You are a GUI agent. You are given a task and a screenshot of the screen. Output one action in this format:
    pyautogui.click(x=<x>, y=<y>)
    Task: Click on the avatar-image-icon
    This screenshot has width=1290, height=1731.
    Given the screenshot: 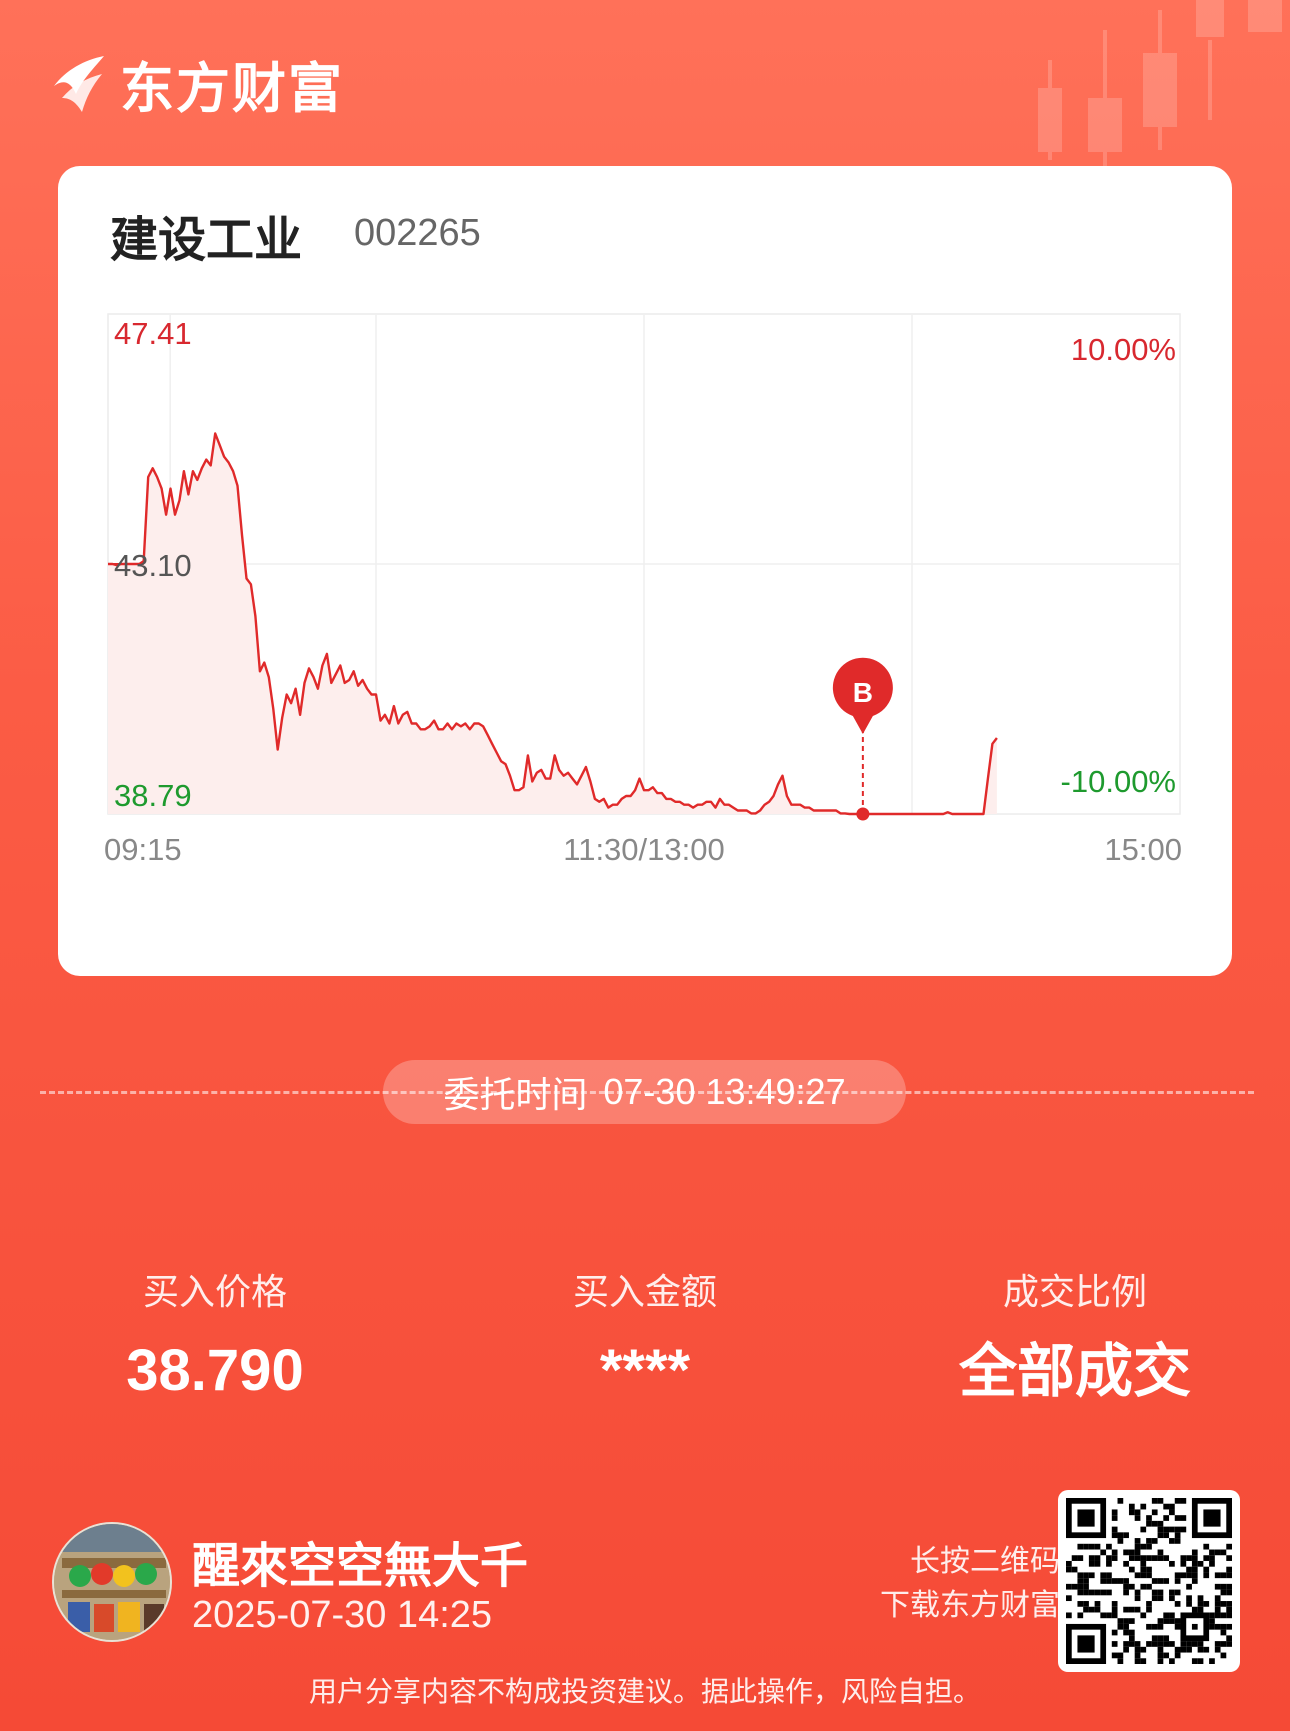 What is the action you would take?
    pyautogui.click(x=112, y=1582)
    